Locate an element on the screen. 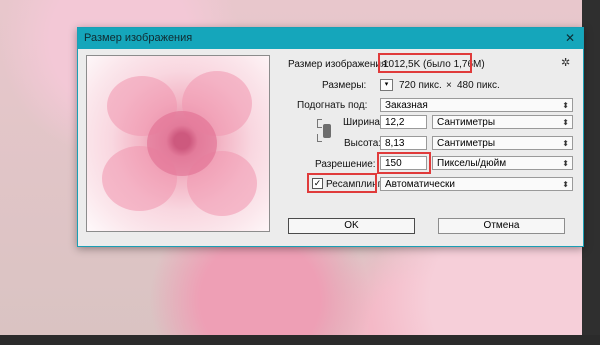  height-field: 8,13 is located at coordinates (403, 143).